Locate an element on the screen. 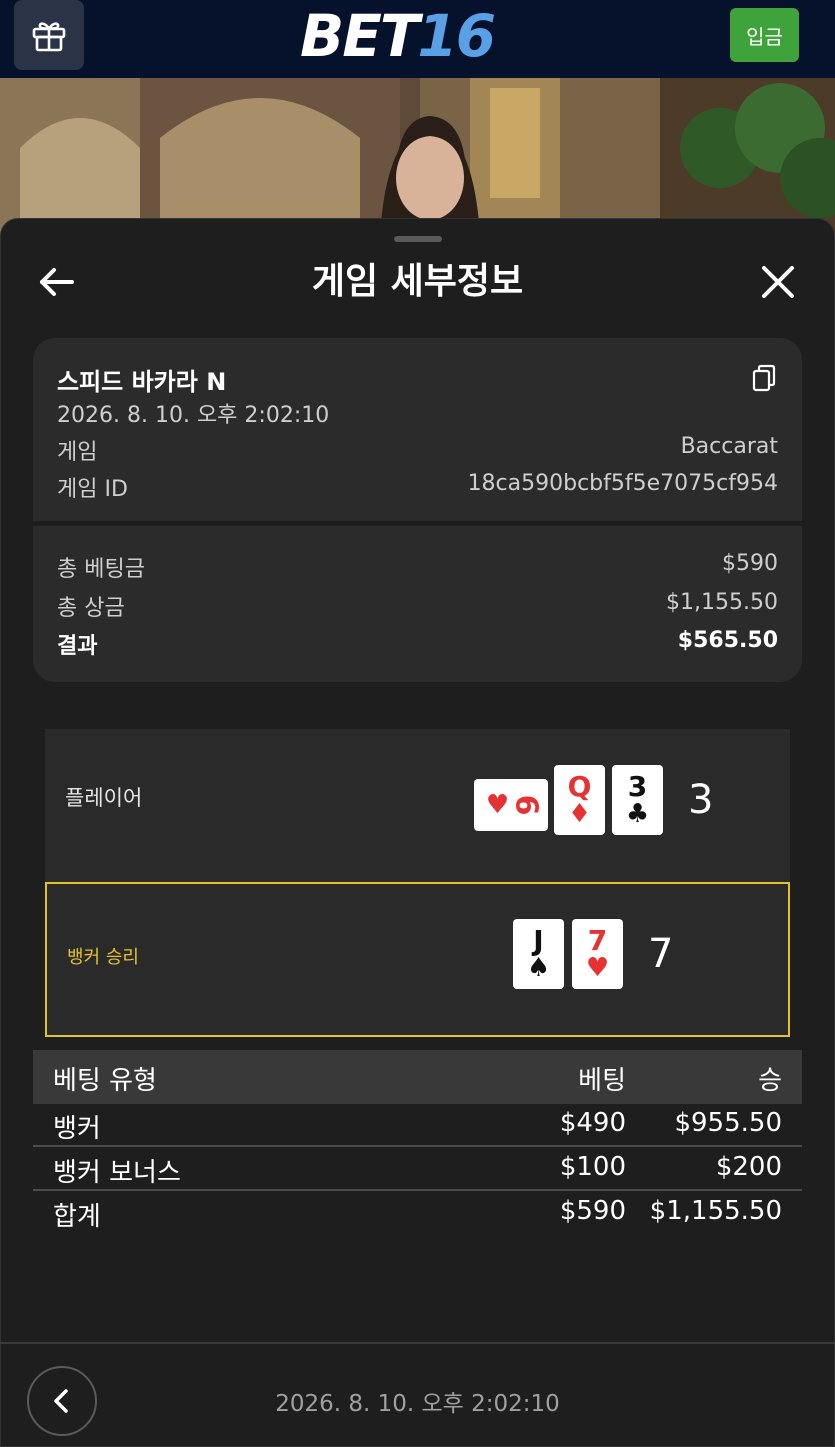 This screenshot has width=835, height=1447. game-id-value: 18ca590bcbf5f5e7075cf954 is located at coordinates (623, 487).